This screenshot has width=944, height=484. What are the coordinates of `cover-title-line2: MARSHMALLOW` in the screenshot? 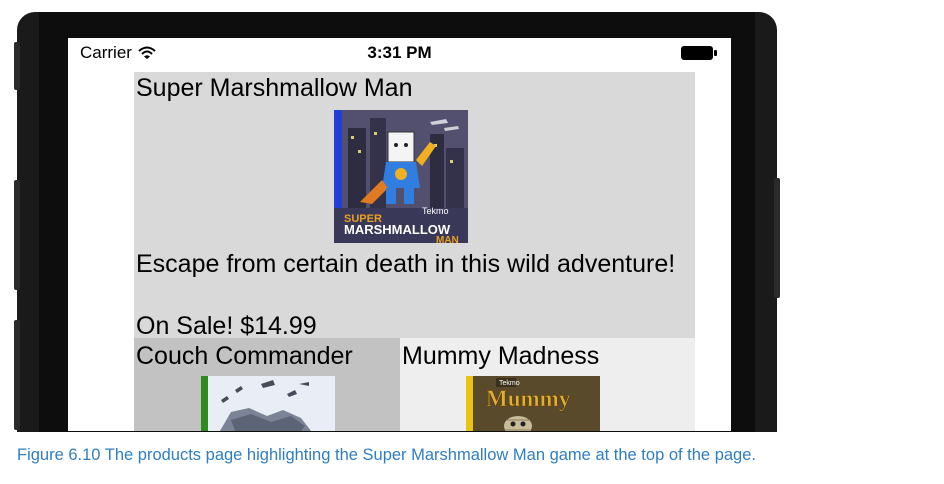 It's located at (397, 229).